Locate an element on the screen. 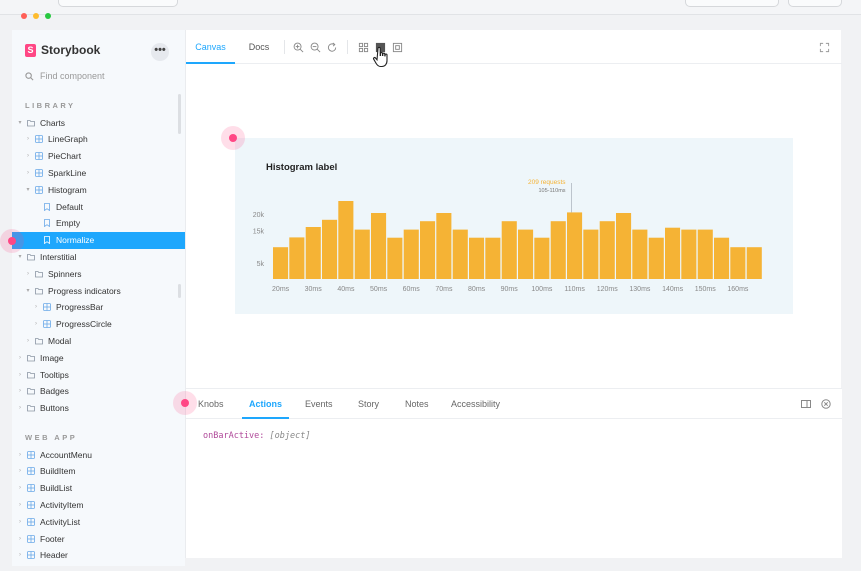 This screenshot has width=861, height=571. sidebar-item-progressbar: › ProgressBar is located at coordinates (67, 307).